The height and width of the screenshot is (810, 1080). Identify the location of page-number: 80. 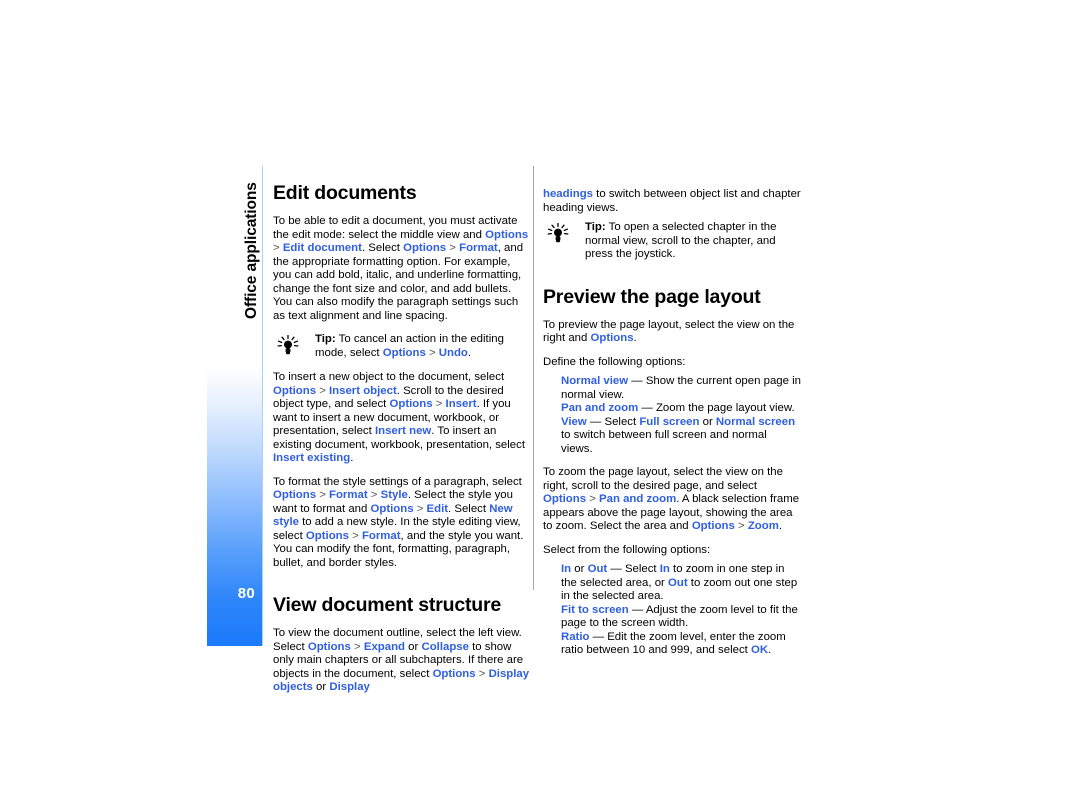
(246, 593).